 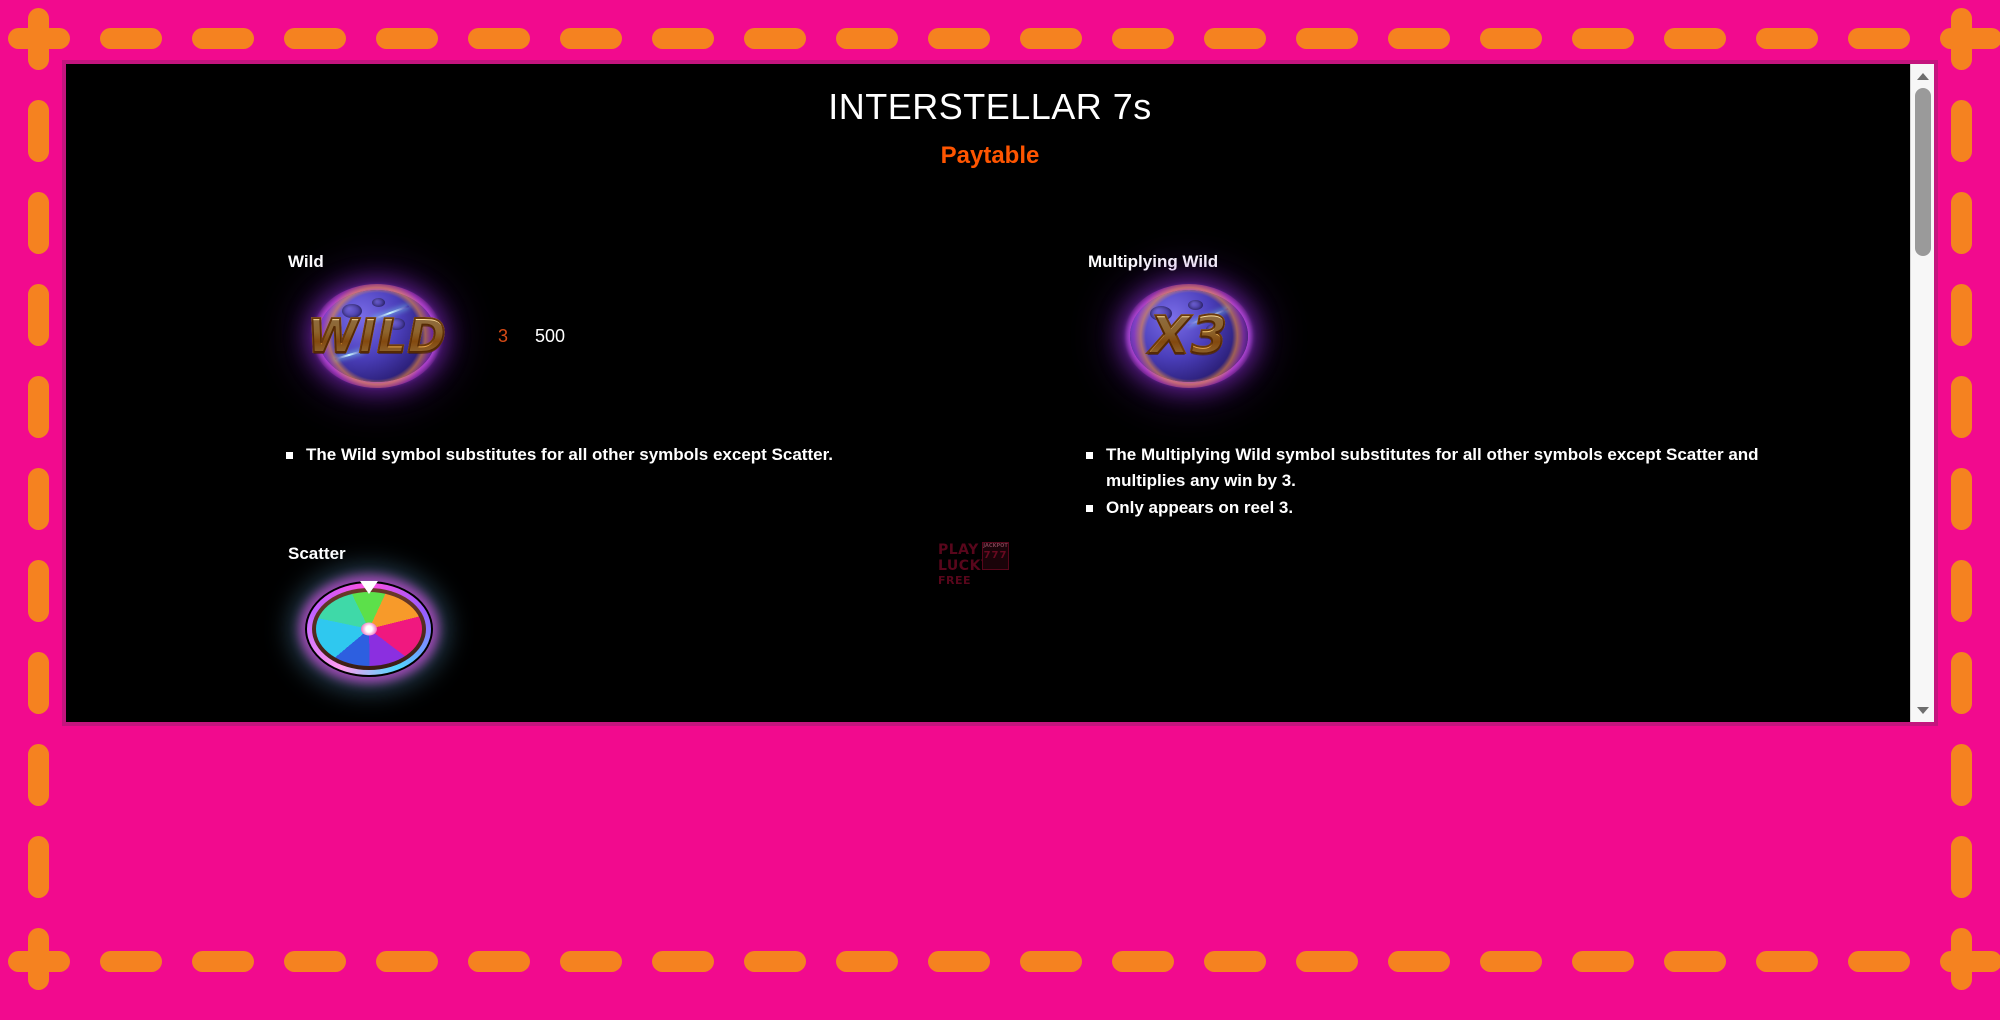 I want to click on multiplier-wordmark: X3, so click(x=1189, y=336).